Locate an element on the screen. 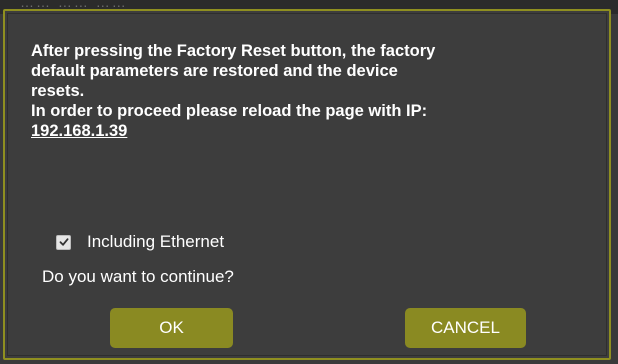  including-ethernet-checkbox is located at coordinates (63, 242).